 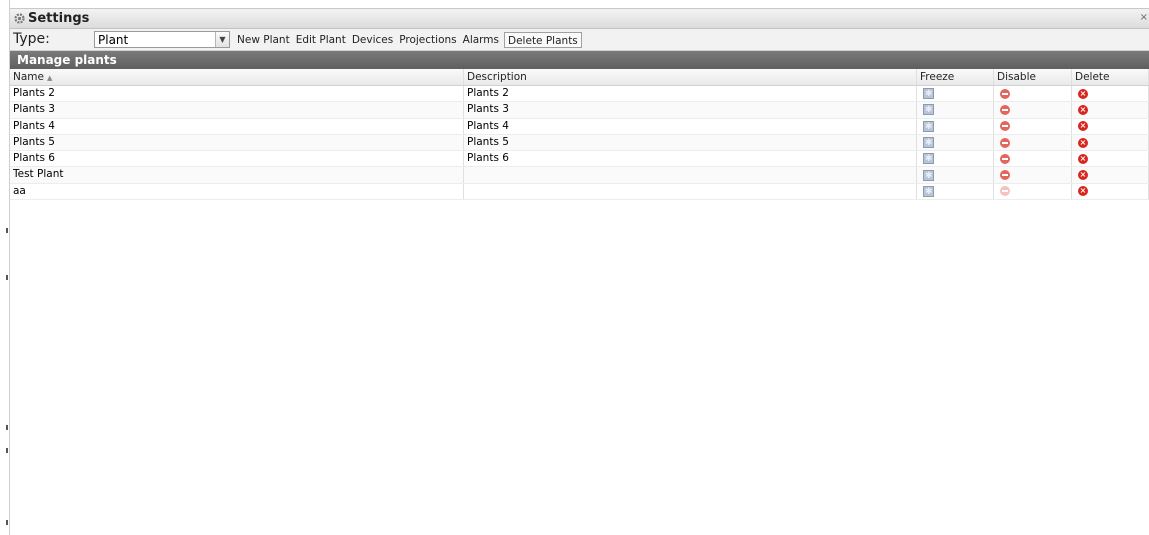 I want to click on type-select: Plant ▼, so click(x=162, y=39).